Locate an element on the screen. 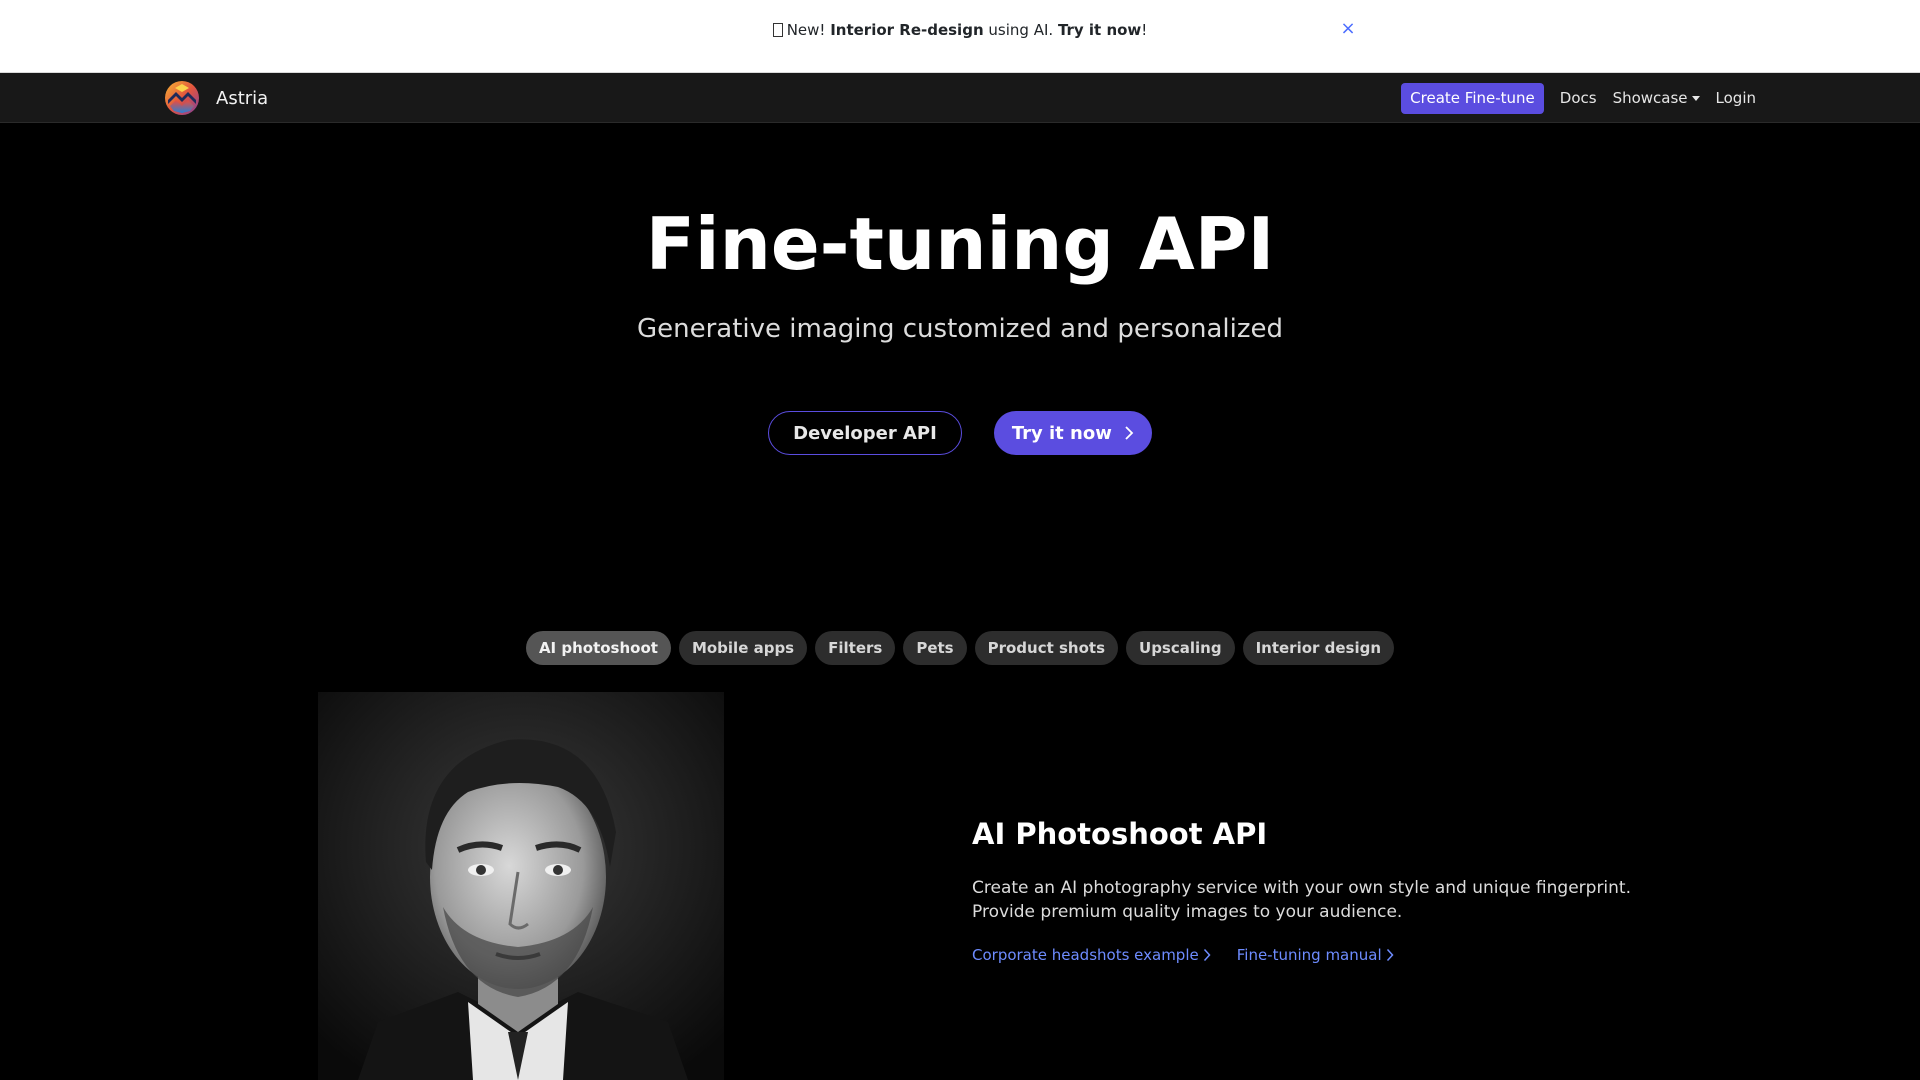 The height and width of the screenshot is (1080, 1920). brand-link: Astria is located at coordinates (216, 98).